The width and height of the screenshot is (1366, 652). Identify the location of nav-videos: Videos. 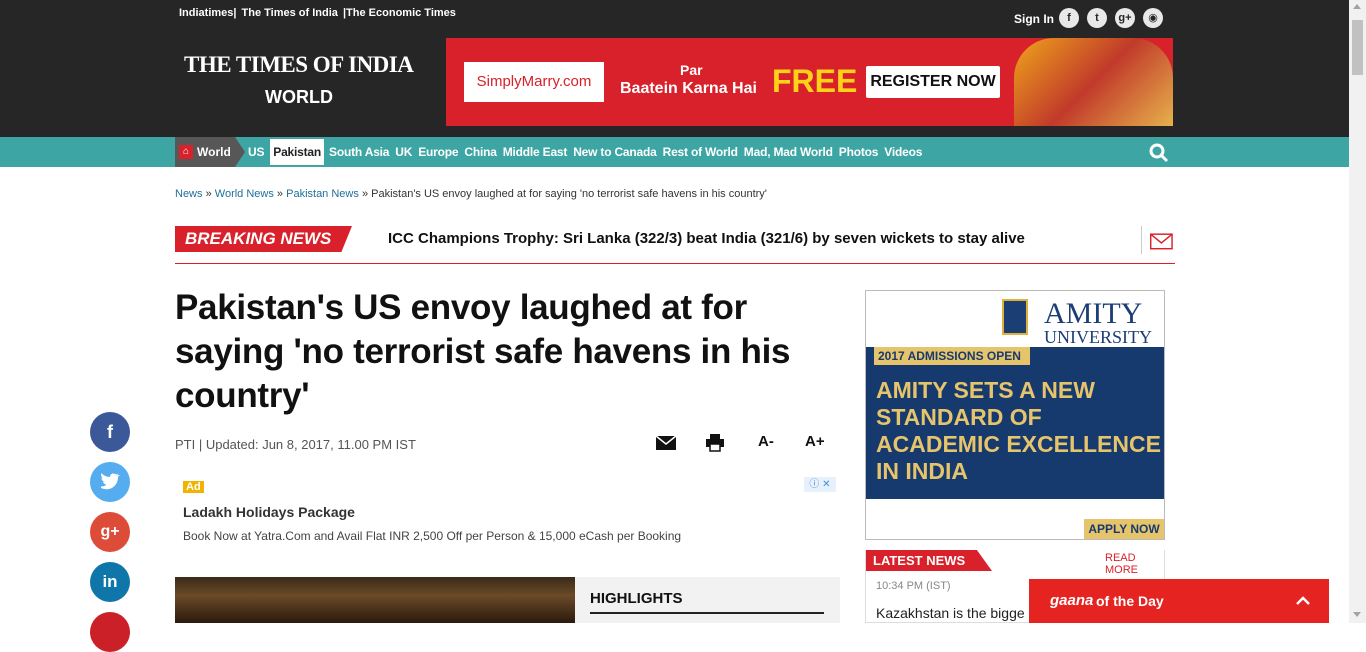
(903, 152).